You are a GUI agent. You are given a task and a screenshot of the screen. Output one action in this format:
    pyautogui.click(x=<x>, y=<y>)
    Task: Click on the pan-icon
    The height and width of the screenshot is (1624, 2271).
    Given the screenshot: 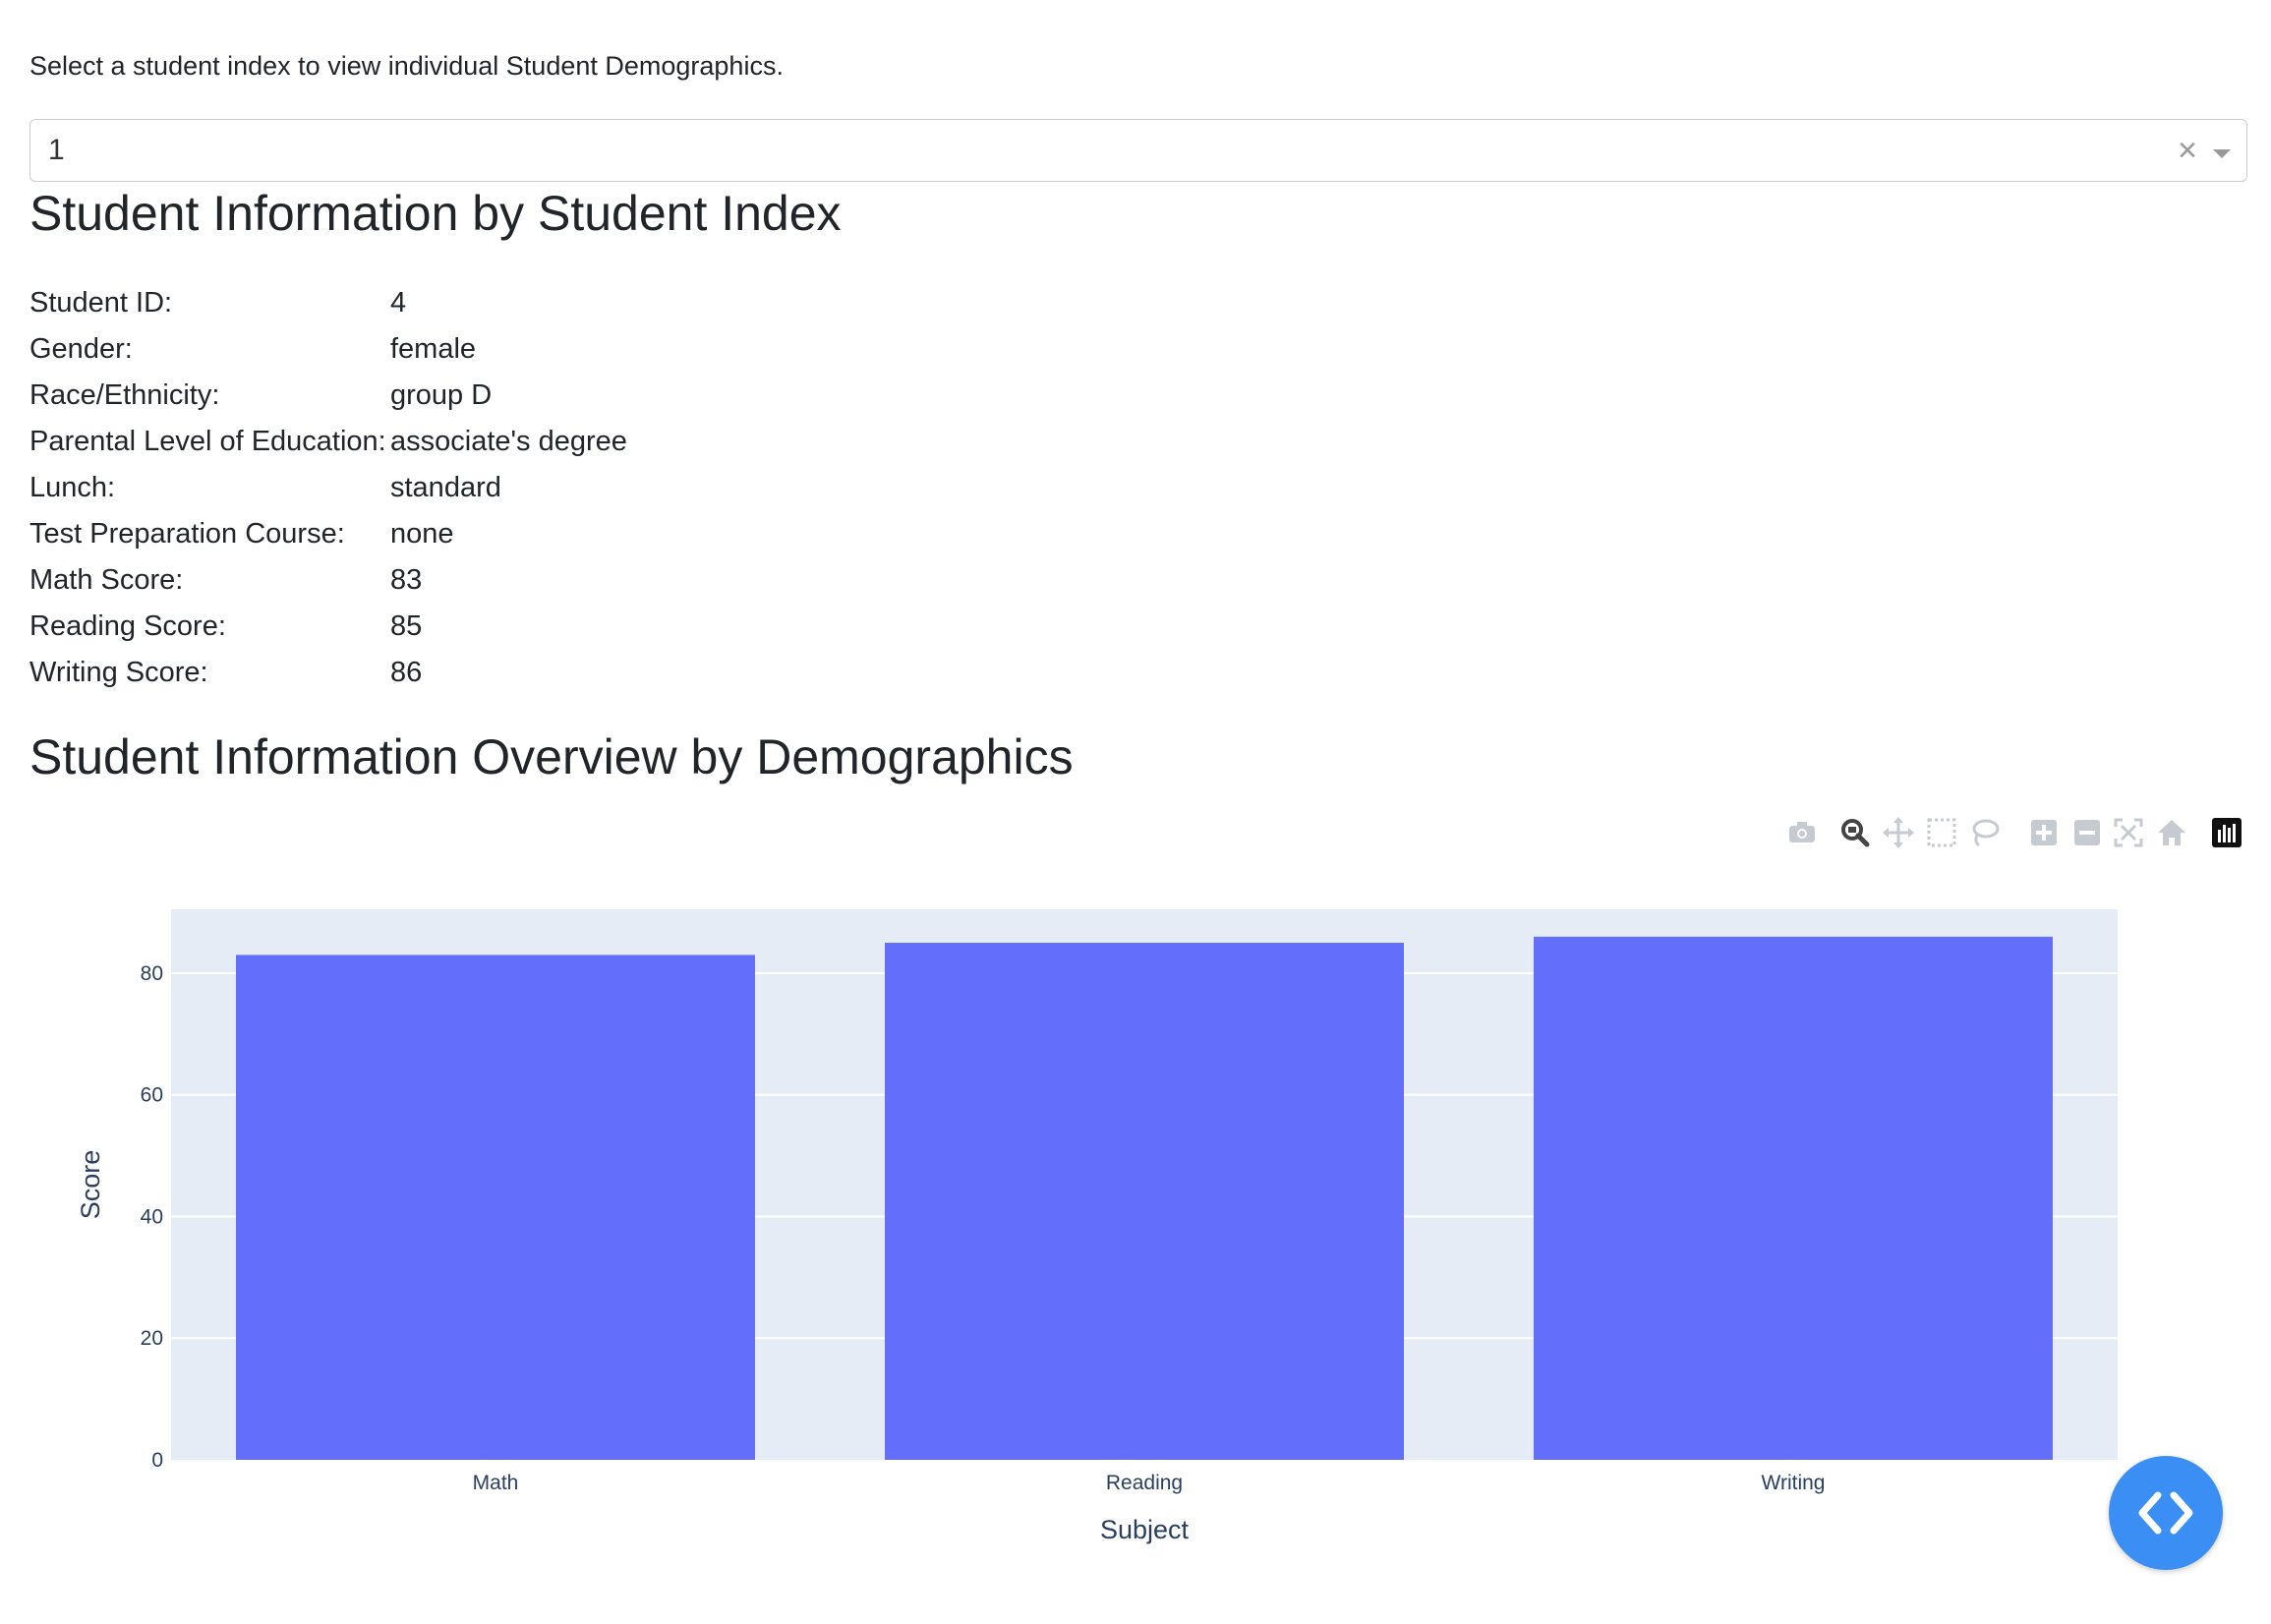 What is the action you would take?
    pyautogui.click(x=1898, y=832)
    